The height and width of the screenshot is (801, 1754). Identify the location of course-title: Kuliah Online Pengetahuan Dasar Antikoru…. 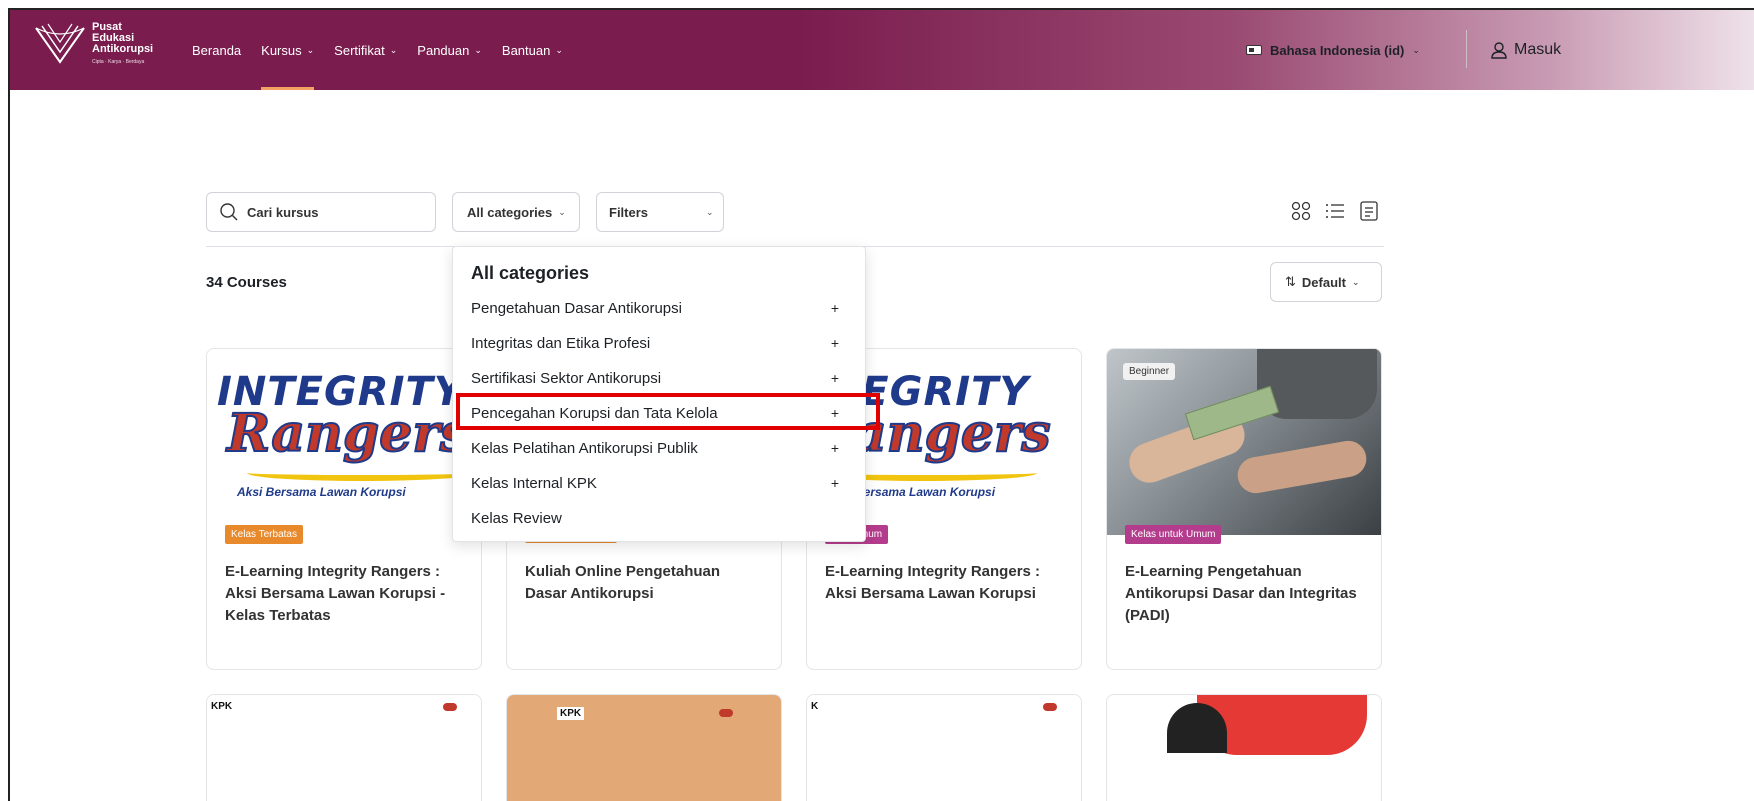
(645, 583).